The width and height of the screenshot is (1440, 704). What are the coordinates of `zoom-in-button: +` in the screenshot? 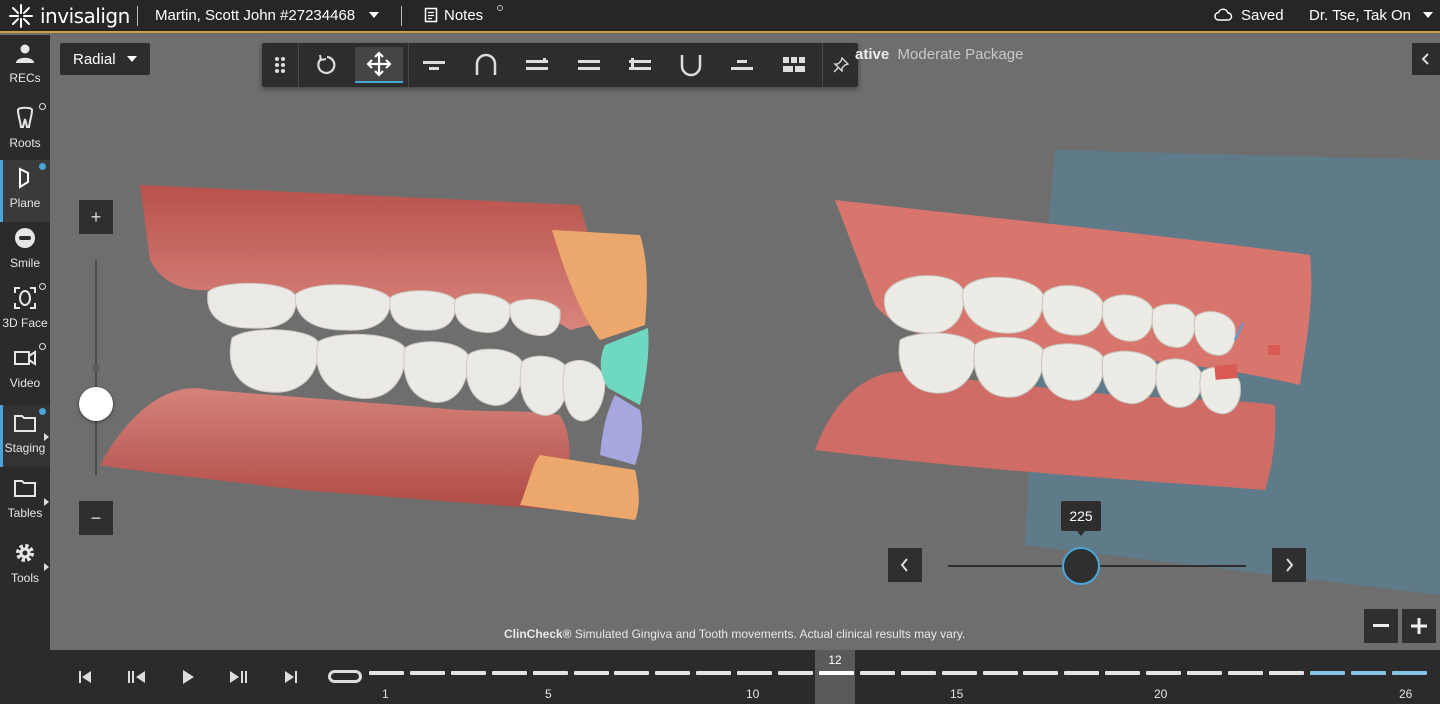 It's located at (96, 217).